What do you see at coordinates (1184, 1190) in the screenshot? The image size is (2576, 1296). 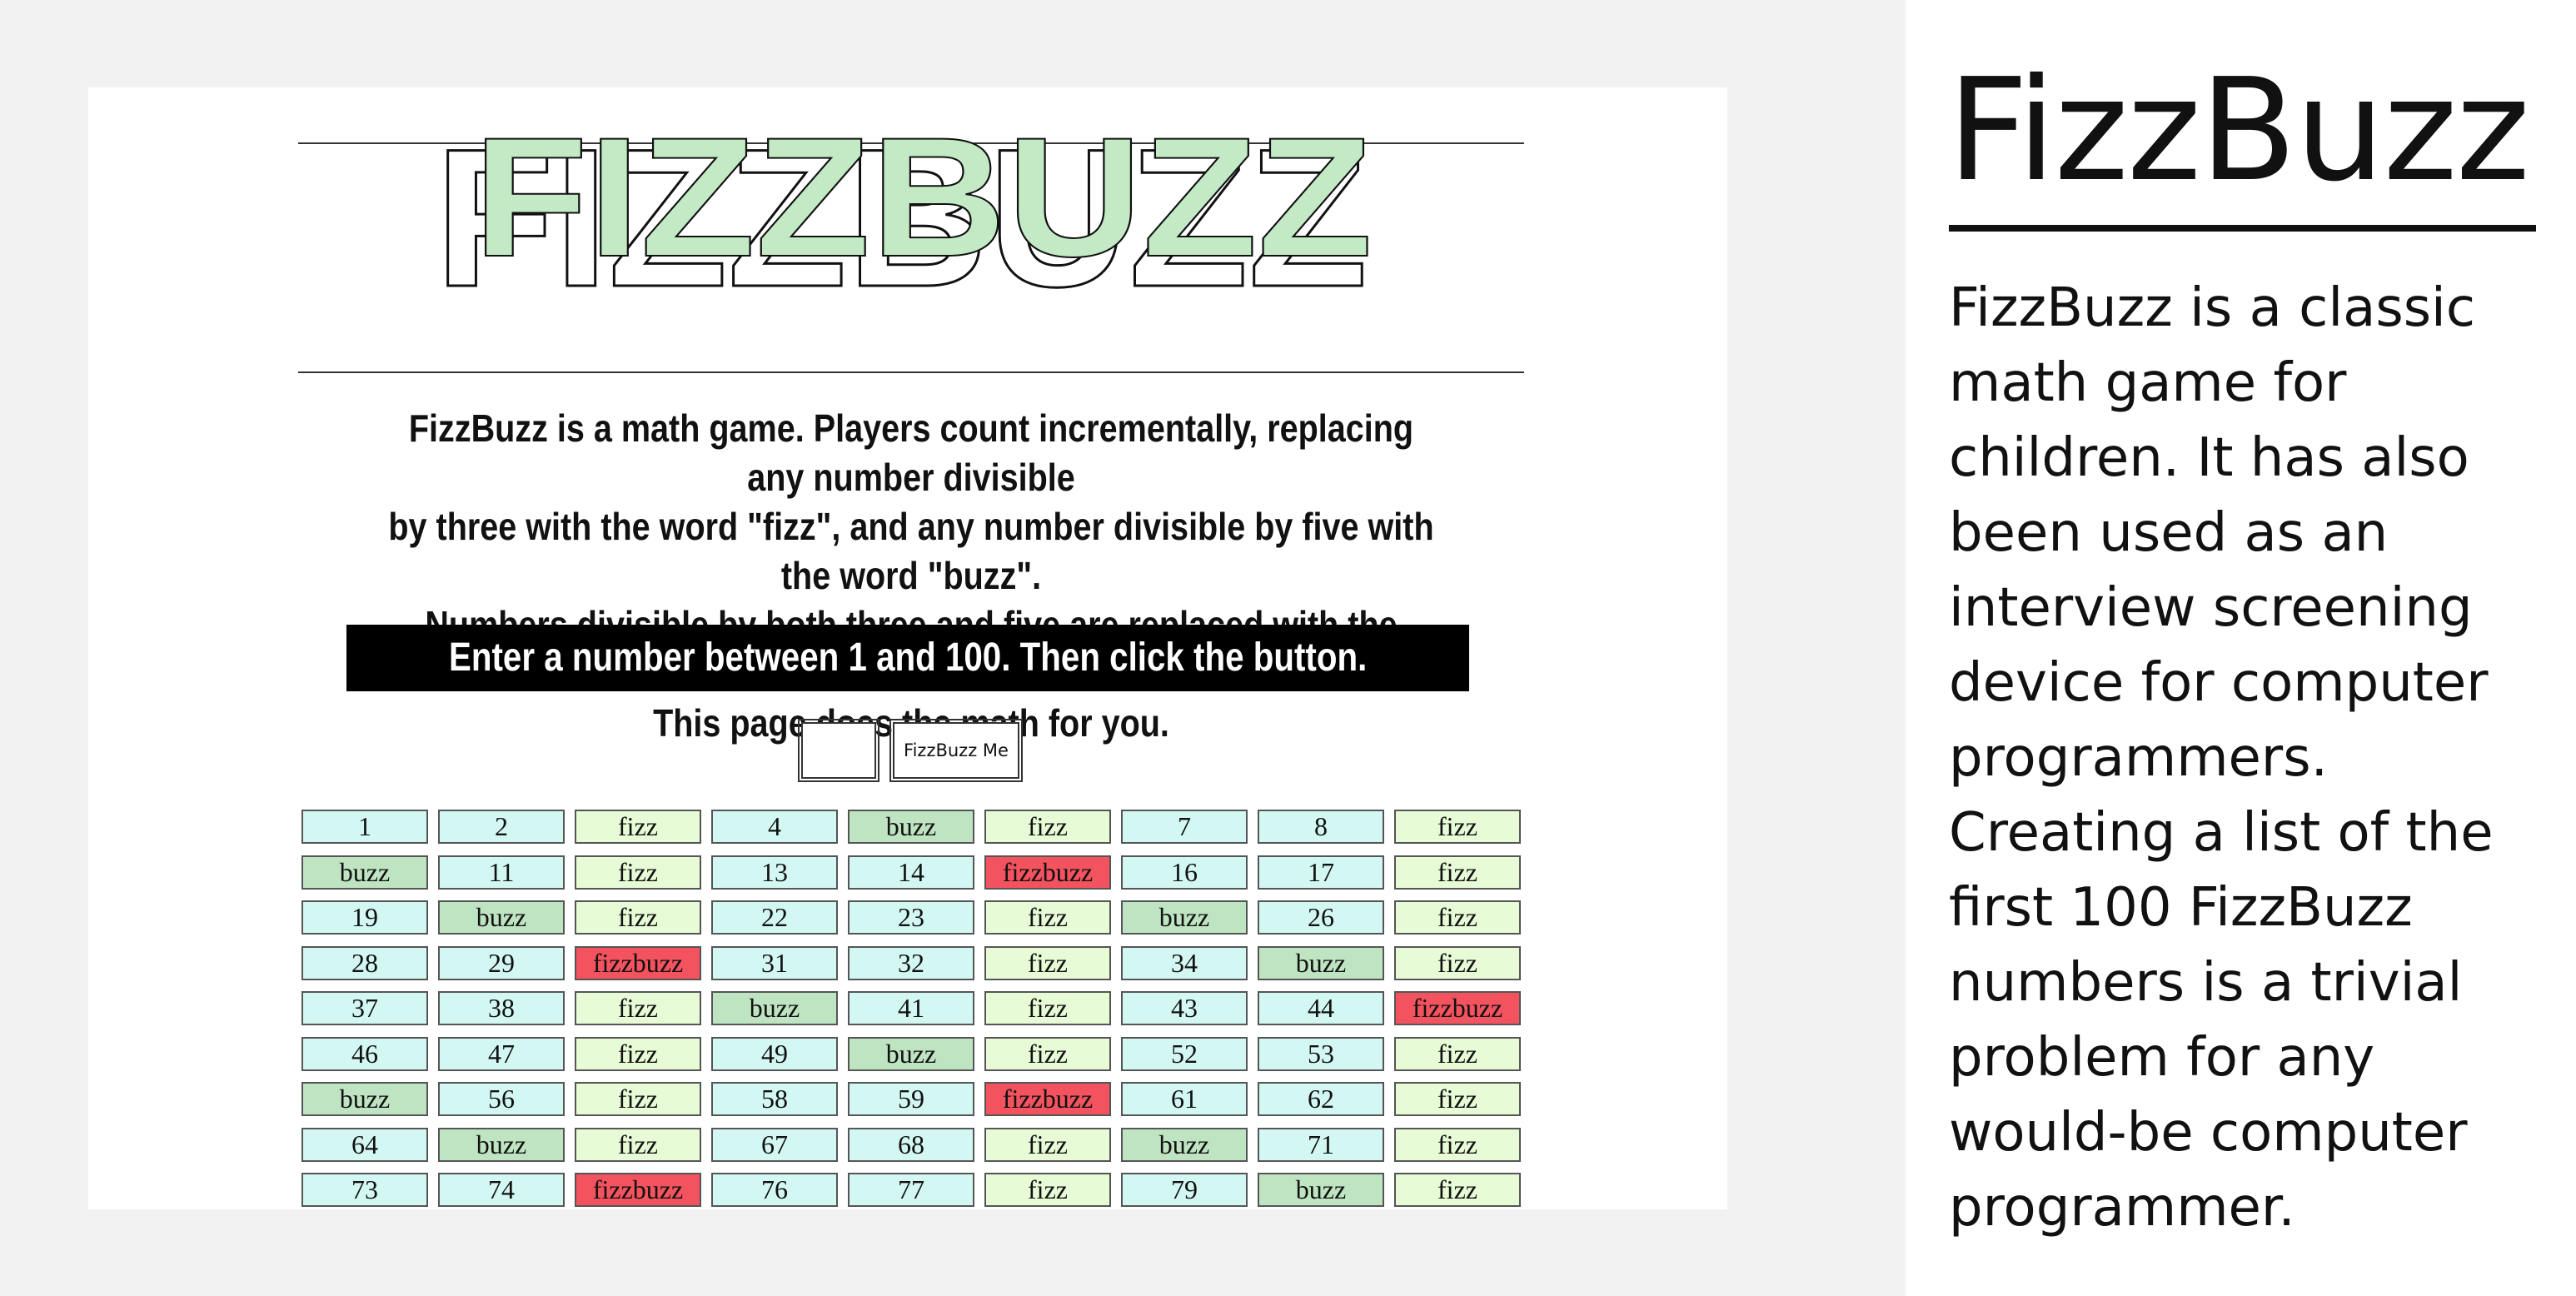 I see `result-cell: 79` at bounding box center [1184, 1190].